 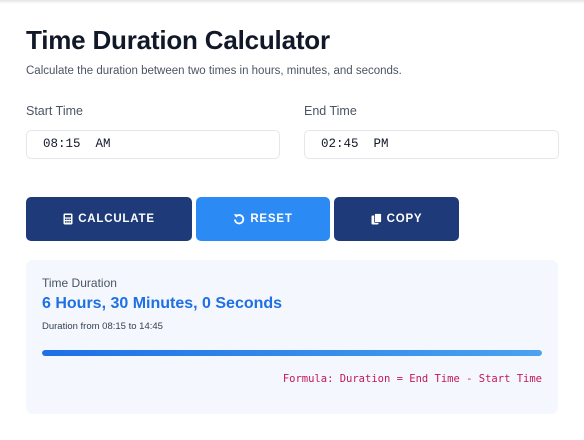 What do you see at coordinates (431, 144) in the screenshot?
I see `end-time-input: 02:45 PM` at bounding box center [431, 144].